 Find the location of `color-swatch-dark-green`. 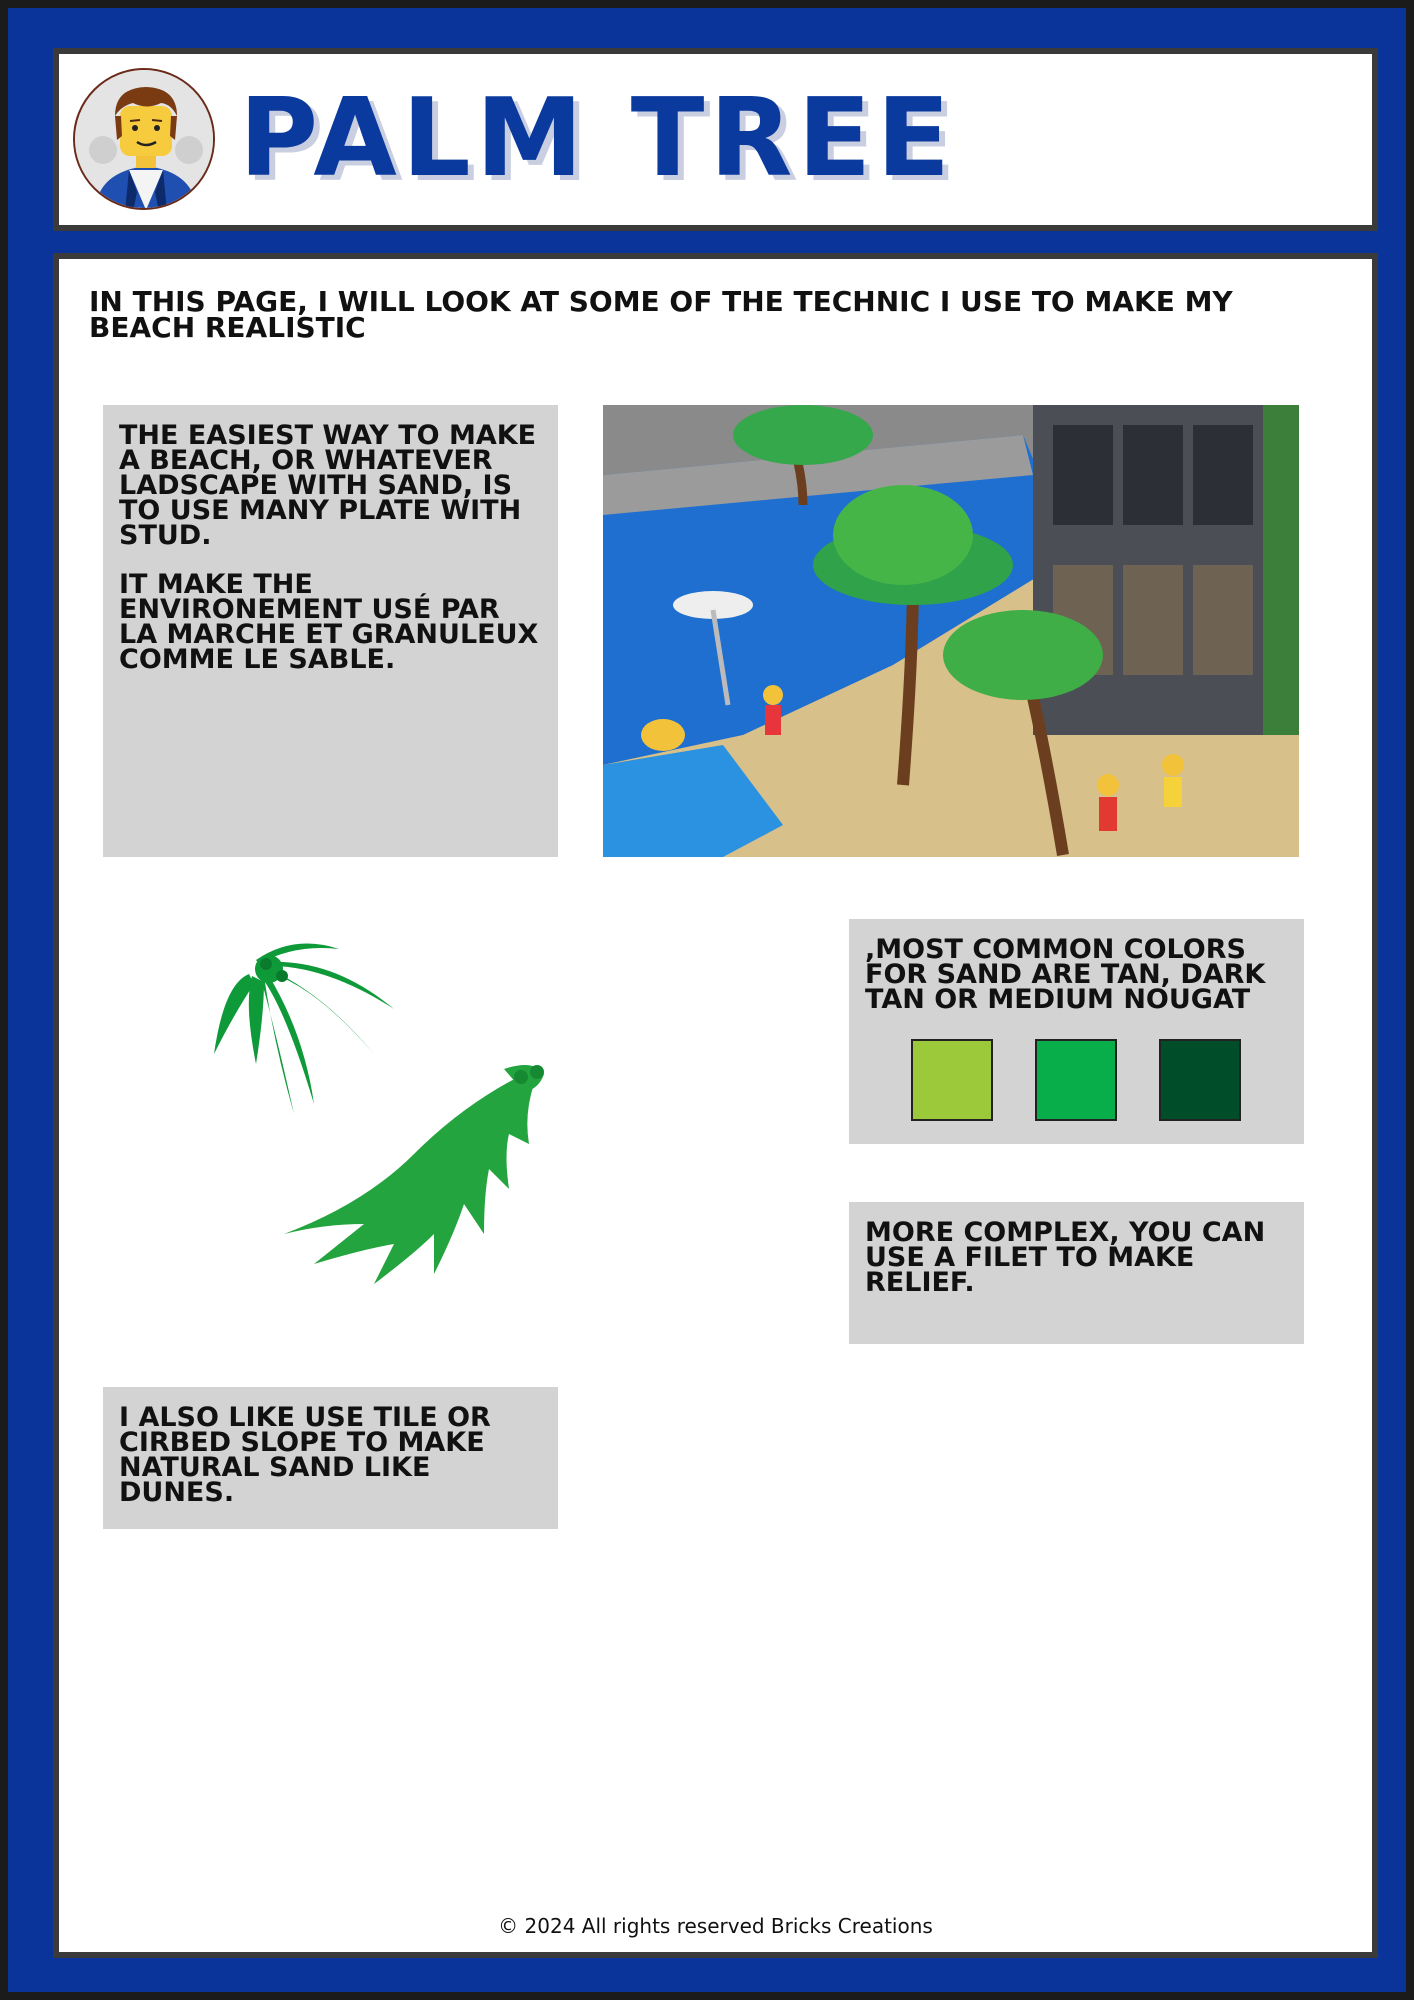

color-swatch-dark-green is located at coordinates (1200, 1080).